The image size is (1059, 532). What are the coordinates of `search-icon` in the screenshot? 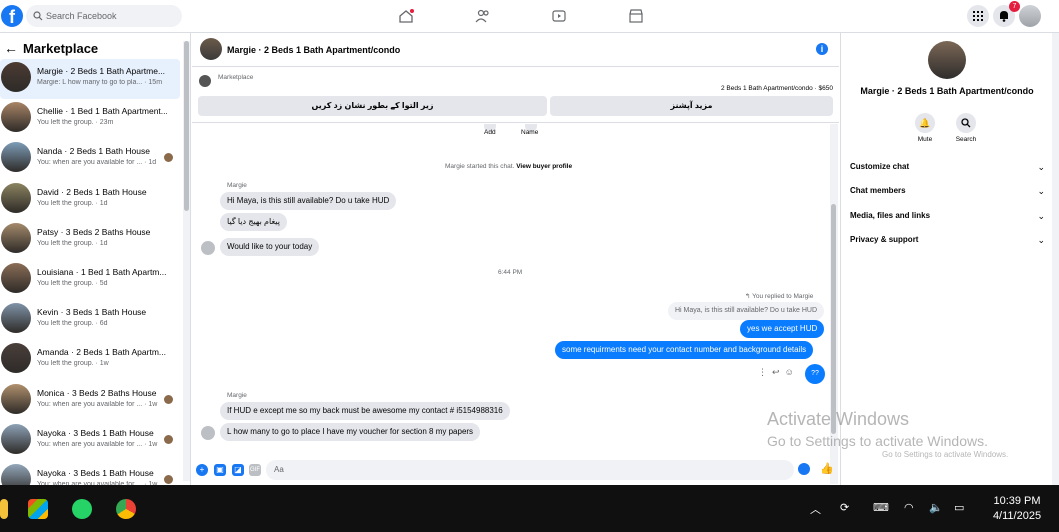 It's located at (38, 16).